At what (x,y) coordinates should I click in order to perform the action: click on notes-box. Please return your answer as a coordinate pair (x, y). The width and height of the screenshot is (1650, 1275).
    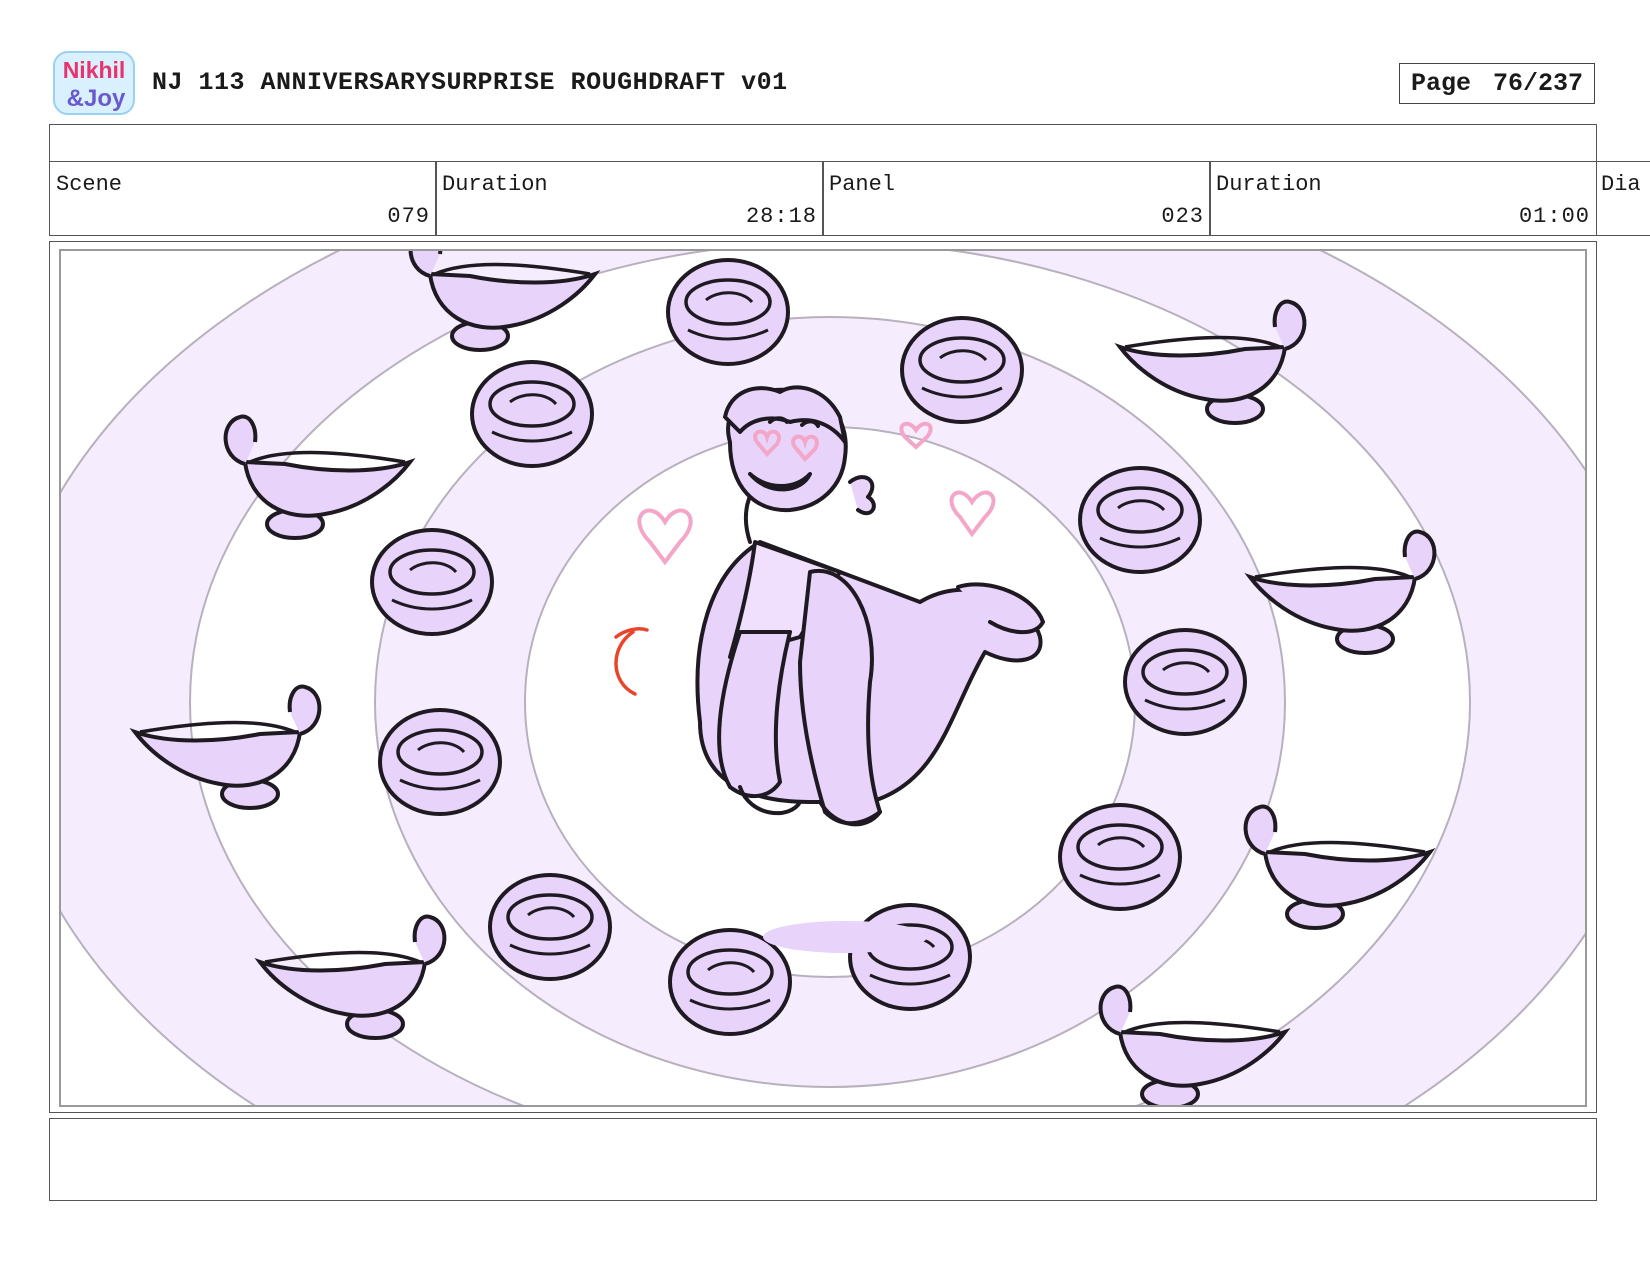
    Looking at the image, I should click on (823, 1159).